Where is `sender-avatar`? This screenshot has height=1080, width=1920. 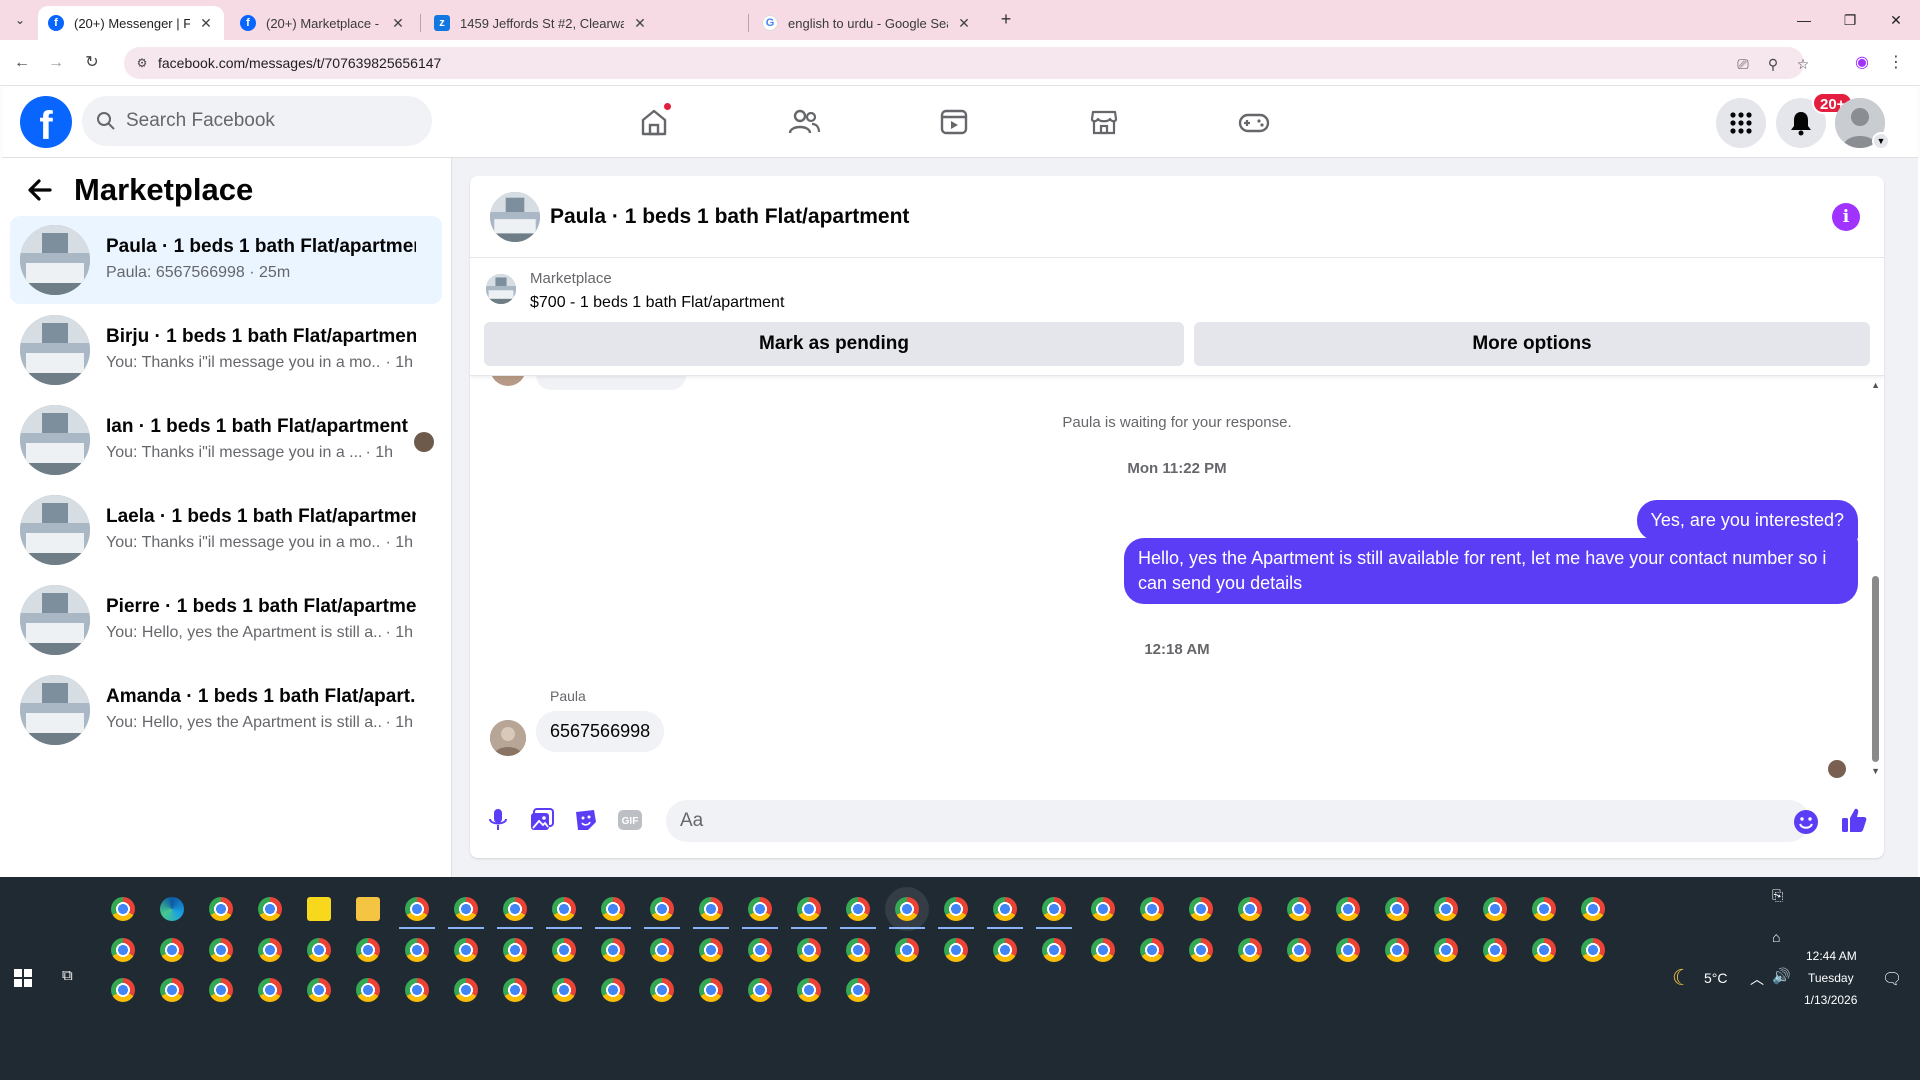 sender-avatar is located at coordinates (508, 738).